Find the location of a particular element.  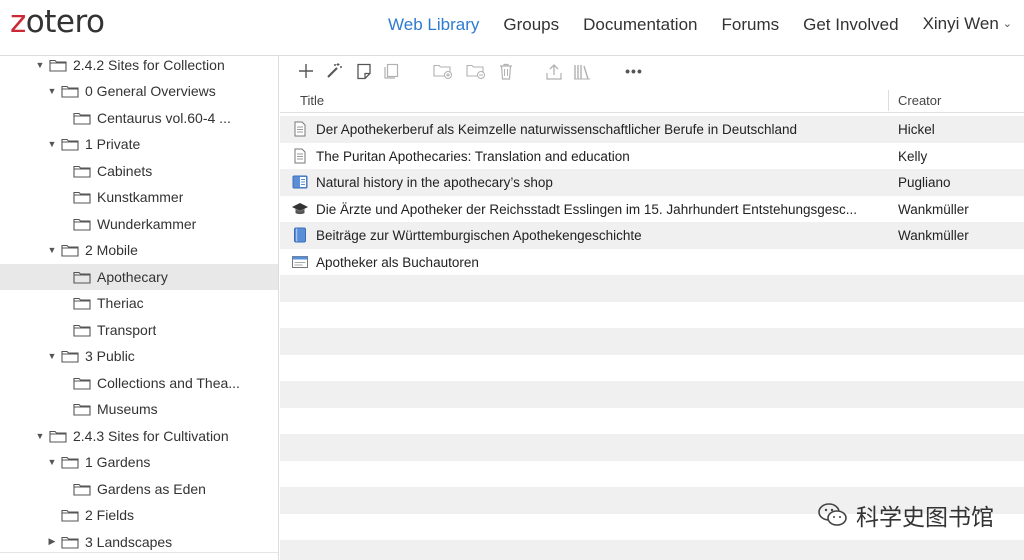

tree-item: ▼Transport is located at coordinates (139, 330).